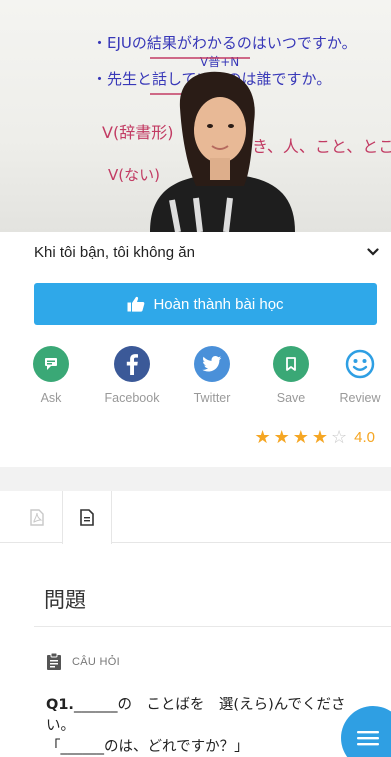  I want to click on rating-value: 4.0, so click(364, 437).